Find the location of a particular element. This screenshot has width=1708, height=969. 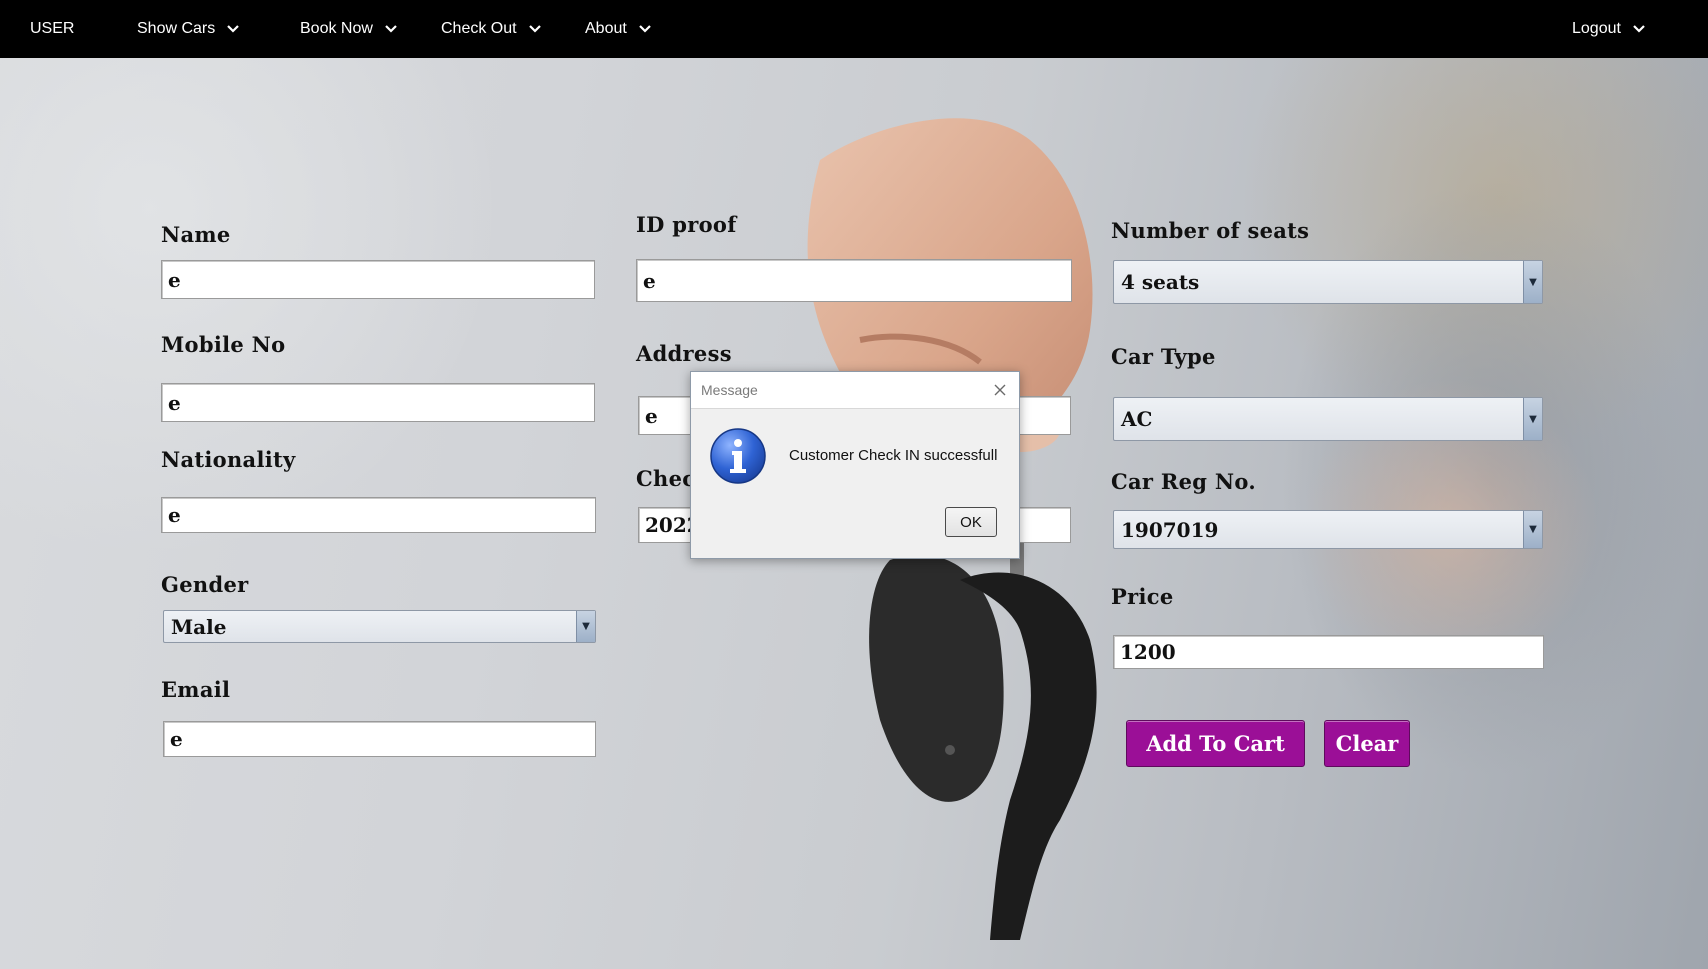

name-input: e is located at coordinates (378, 279).